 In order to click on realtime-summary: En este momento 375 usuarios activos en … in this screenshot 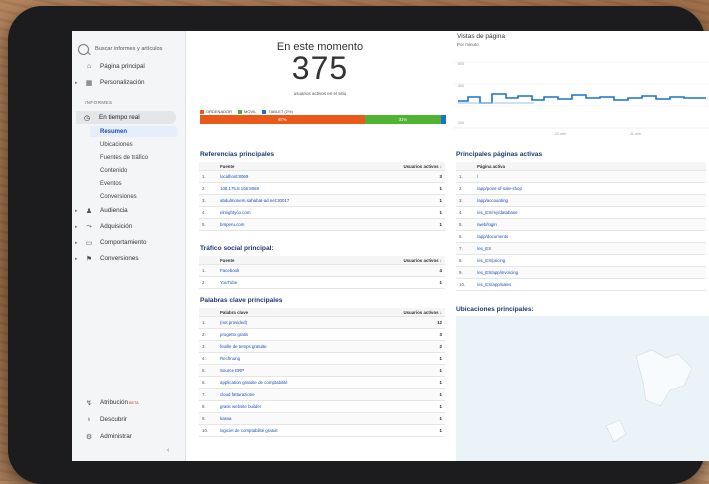, I will do `click(320, 80)`.